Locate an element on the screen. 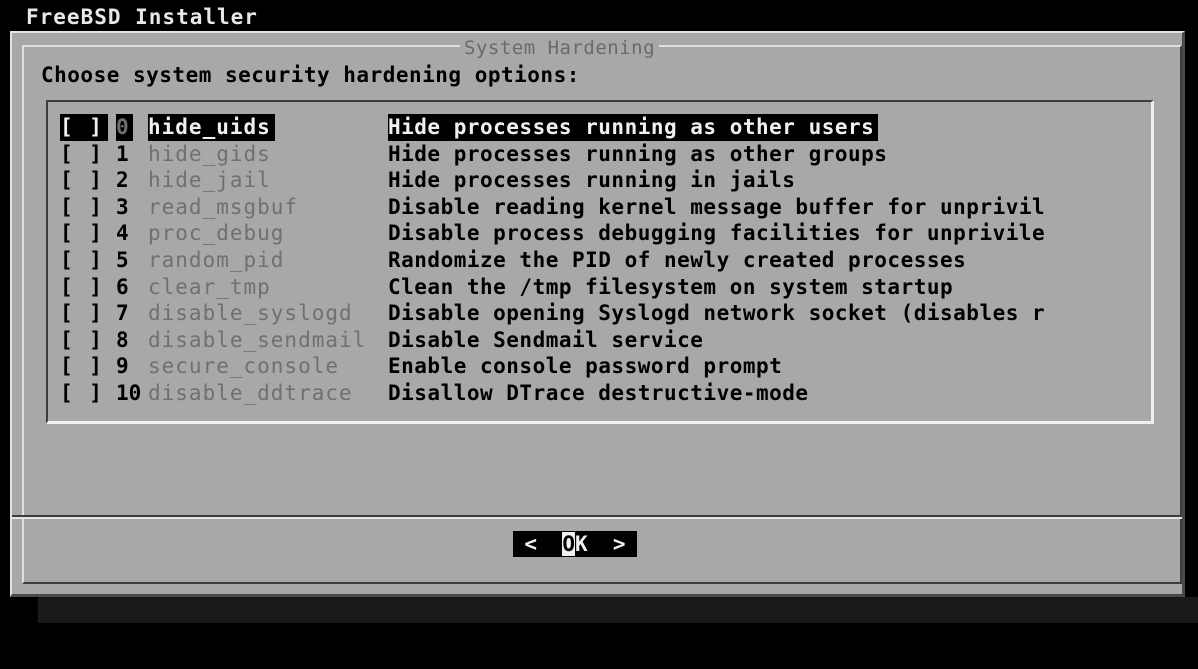 This screenshot has height=669, width=1198. option-name: clear_tmp is located at coordinates (209, 286).